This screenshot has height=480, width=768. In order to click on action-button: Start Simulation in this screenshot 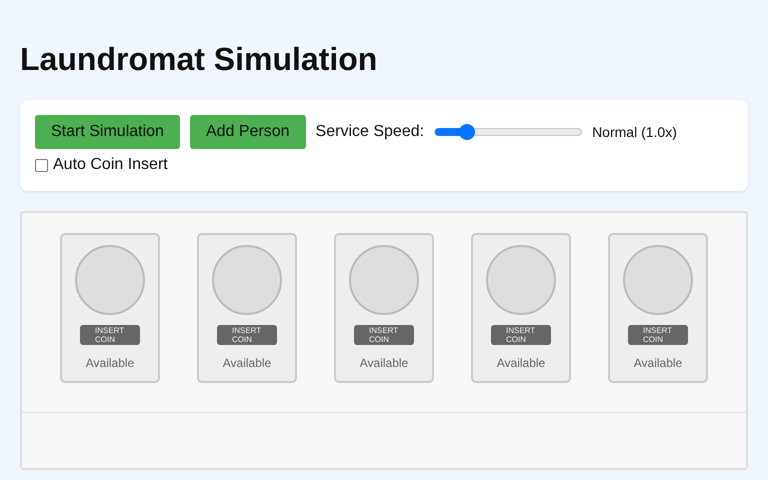, I will do `click(107, 132)`.